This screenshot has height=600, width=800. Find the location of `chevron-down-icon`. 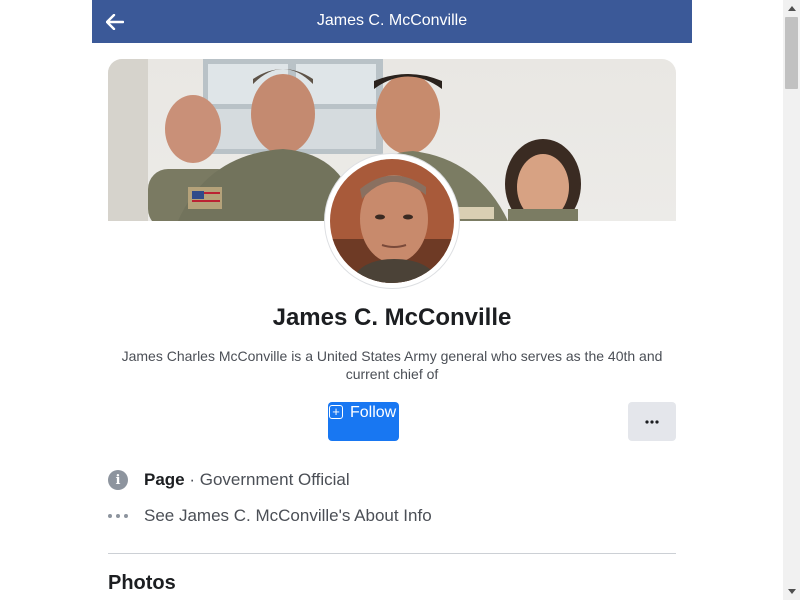

chevron-down-icon is located at coordinates (791, 591).